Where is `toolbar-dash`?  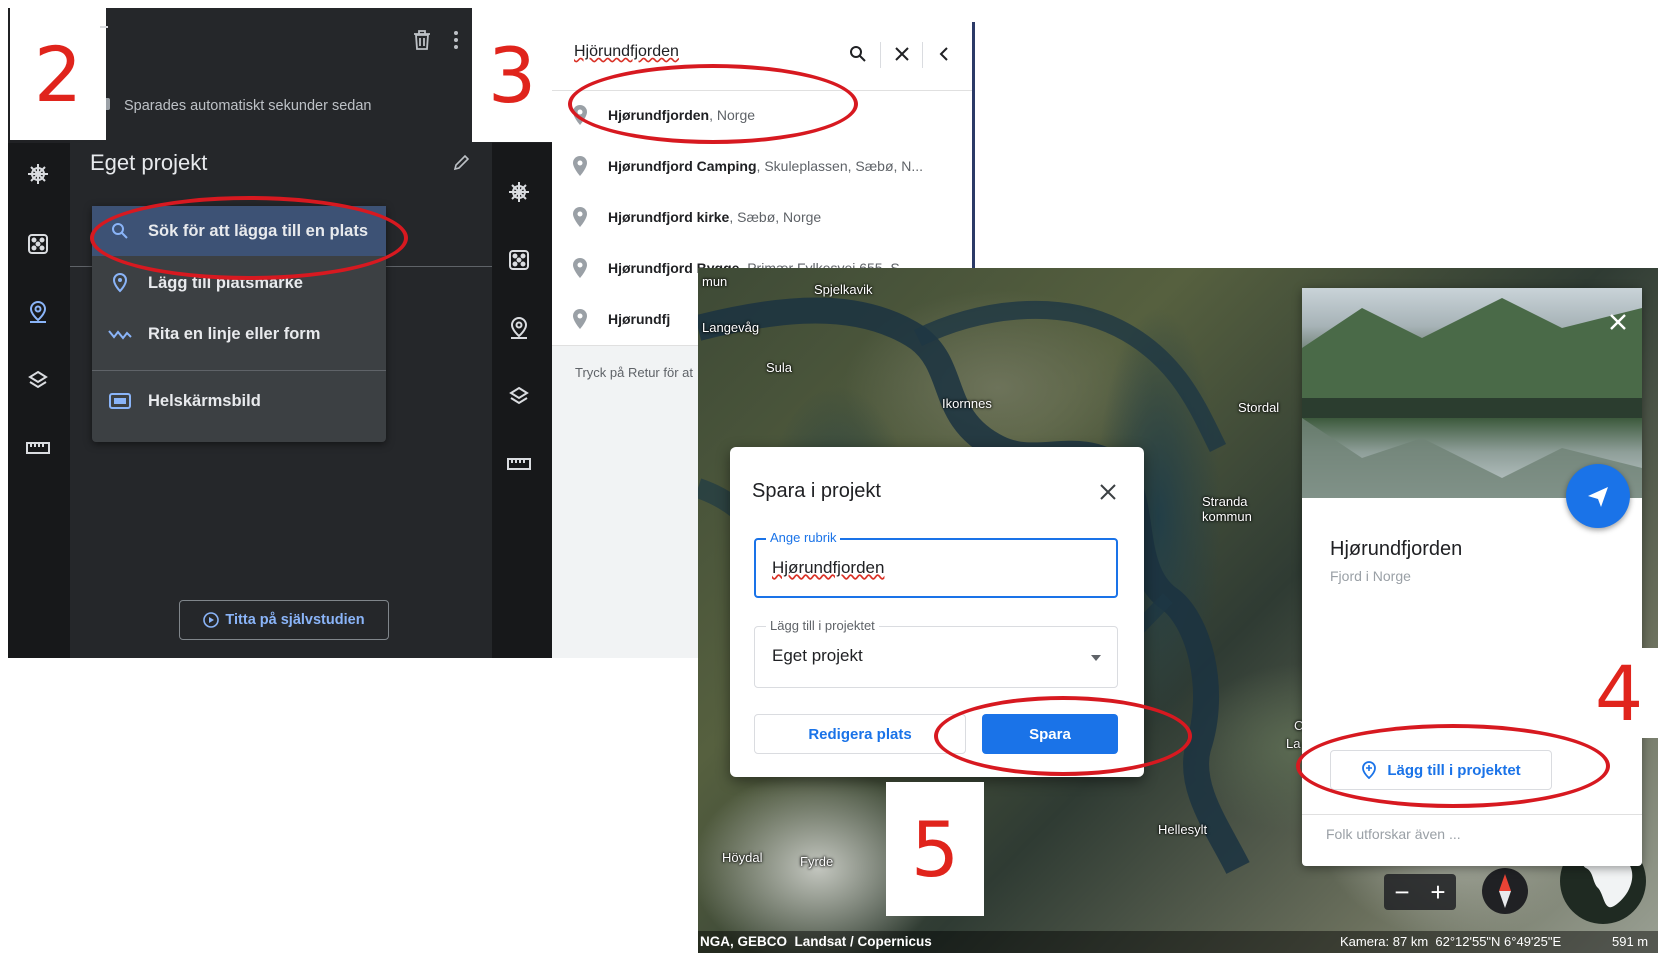 toolbar-dash is located at coordinates (104, 27).